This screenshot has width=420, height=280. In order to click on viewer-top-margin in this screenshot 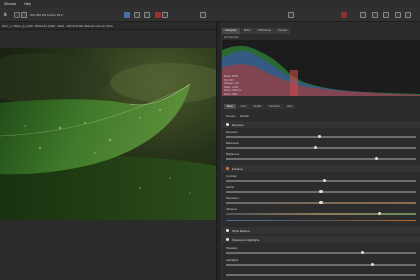, I will do `click(108, 39)`.